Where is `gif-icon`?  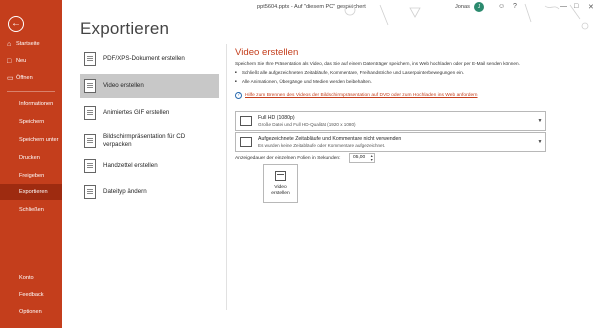 gif-icon is located at coordinates (90, 113).